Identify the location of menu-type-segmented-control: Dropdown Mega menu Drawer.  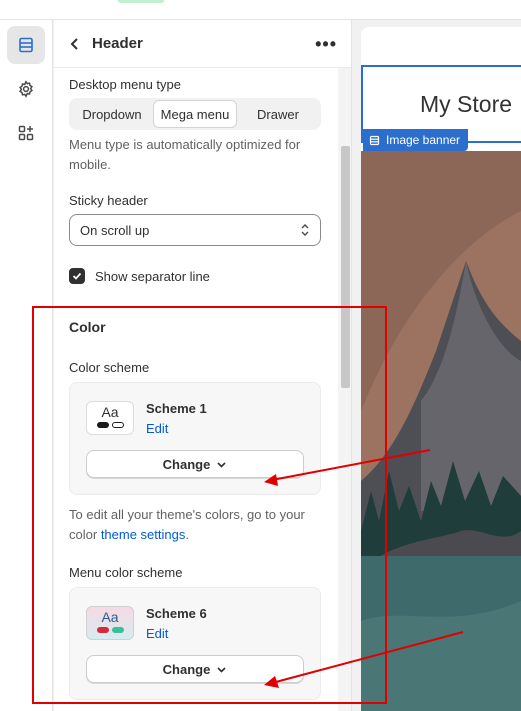
(195, 114).